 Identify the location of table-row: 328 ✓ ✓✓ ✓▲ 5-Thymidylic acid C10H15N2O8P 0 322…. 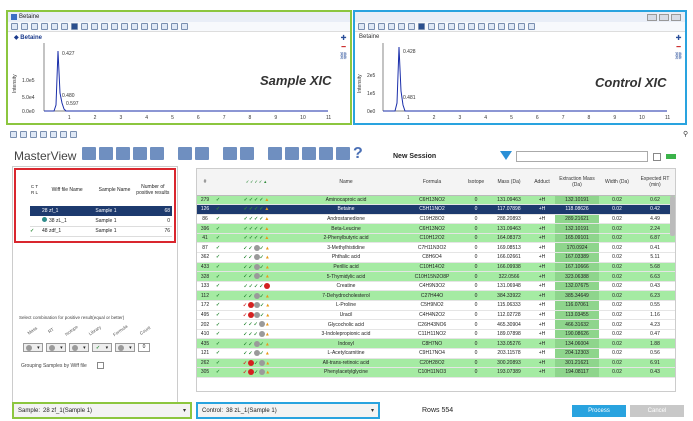
(436, 276).